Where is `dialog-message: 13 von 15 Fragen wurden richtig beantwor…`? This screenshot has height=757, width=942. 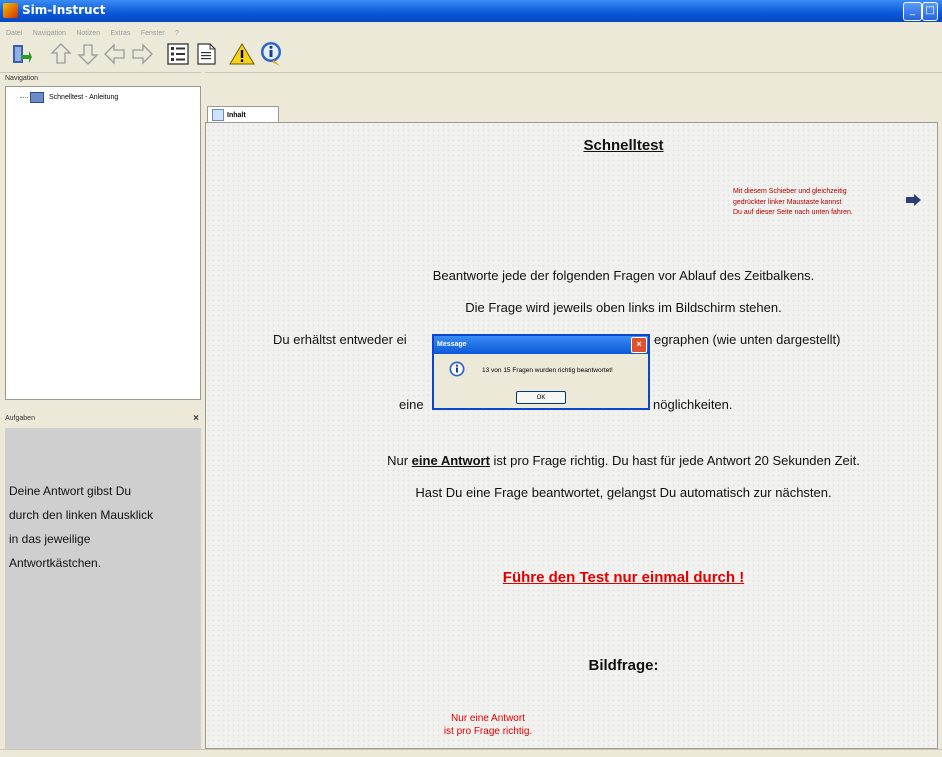
dialog-message: 13 von 15 Fragen wurden richtig beantwor… is located at coordinates (547, 370).